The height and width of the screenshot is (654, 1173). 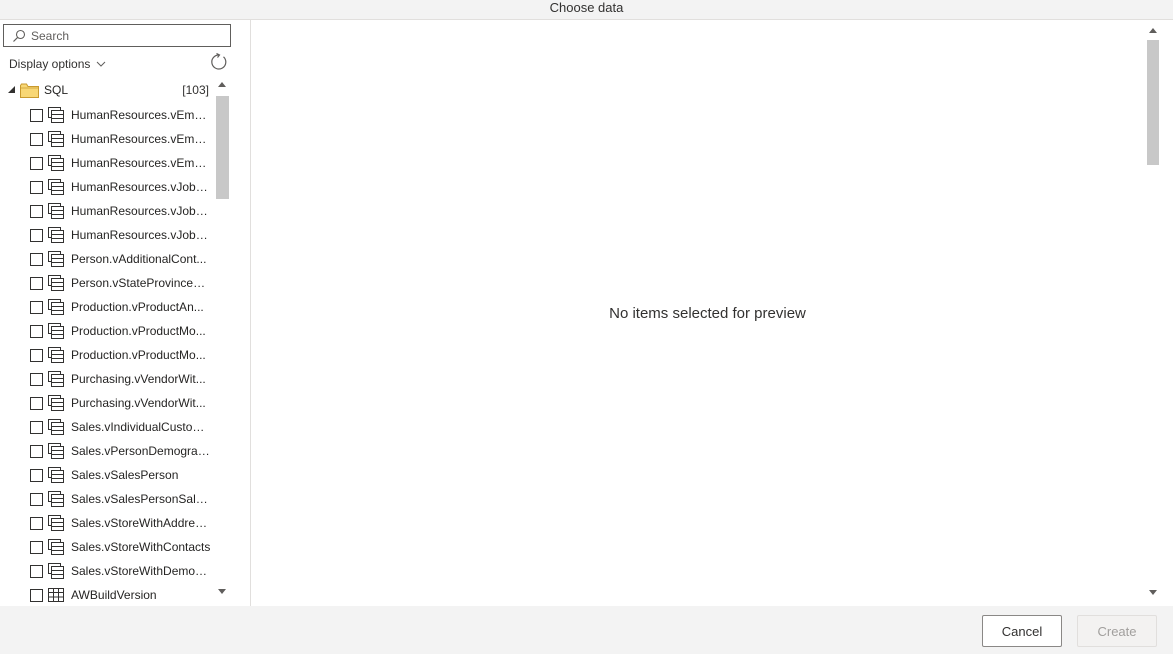 What do you see at coordinates (107, 90) in the screenshot?
I see `tree-root-sql: SQL [103]` at bounding box center [107, 90].